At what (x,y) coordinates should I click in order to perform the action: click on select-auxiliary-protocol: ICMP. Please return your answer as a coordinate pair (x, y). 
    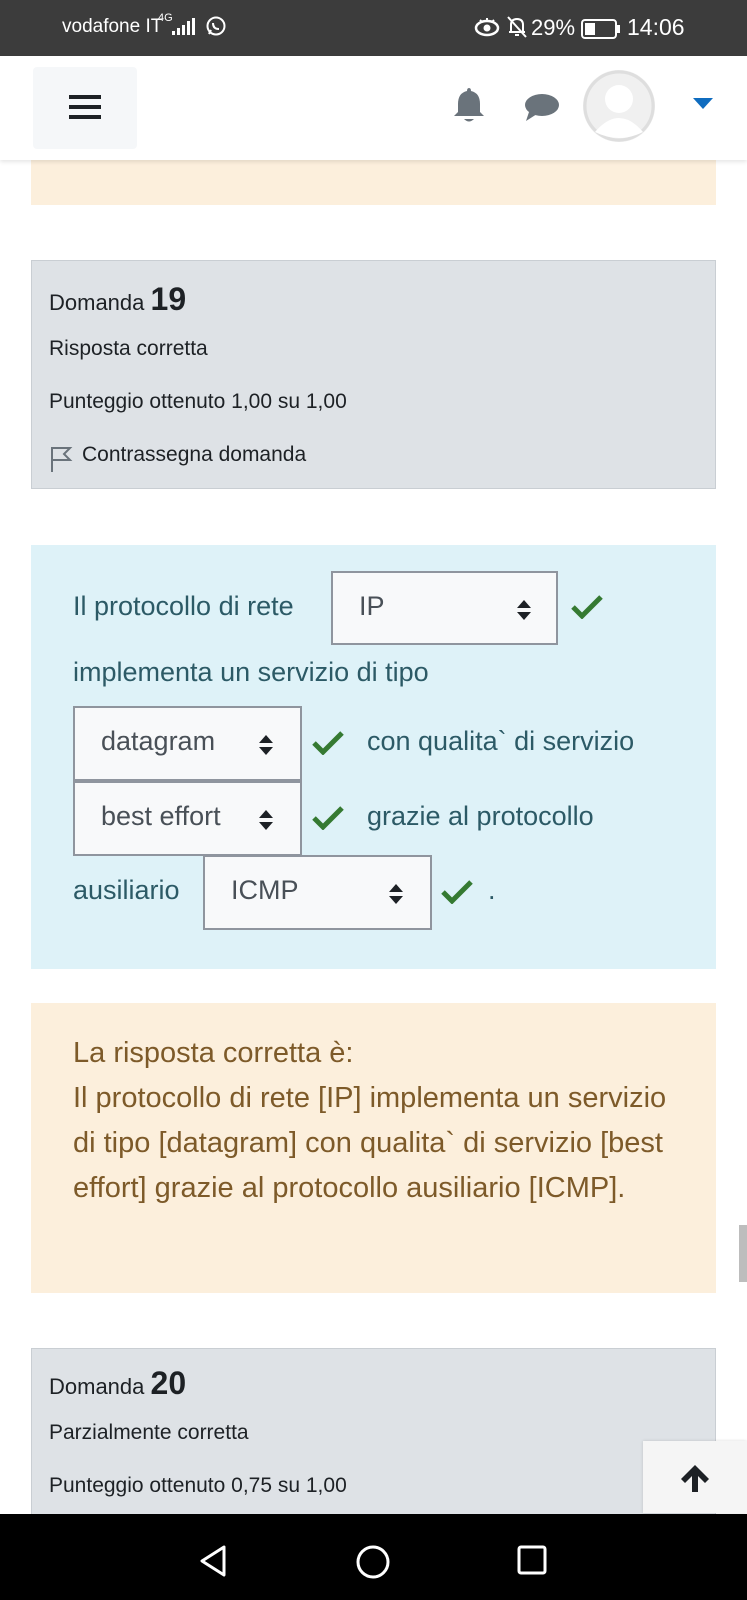
    Looking at the image, I should click on (317, 892).